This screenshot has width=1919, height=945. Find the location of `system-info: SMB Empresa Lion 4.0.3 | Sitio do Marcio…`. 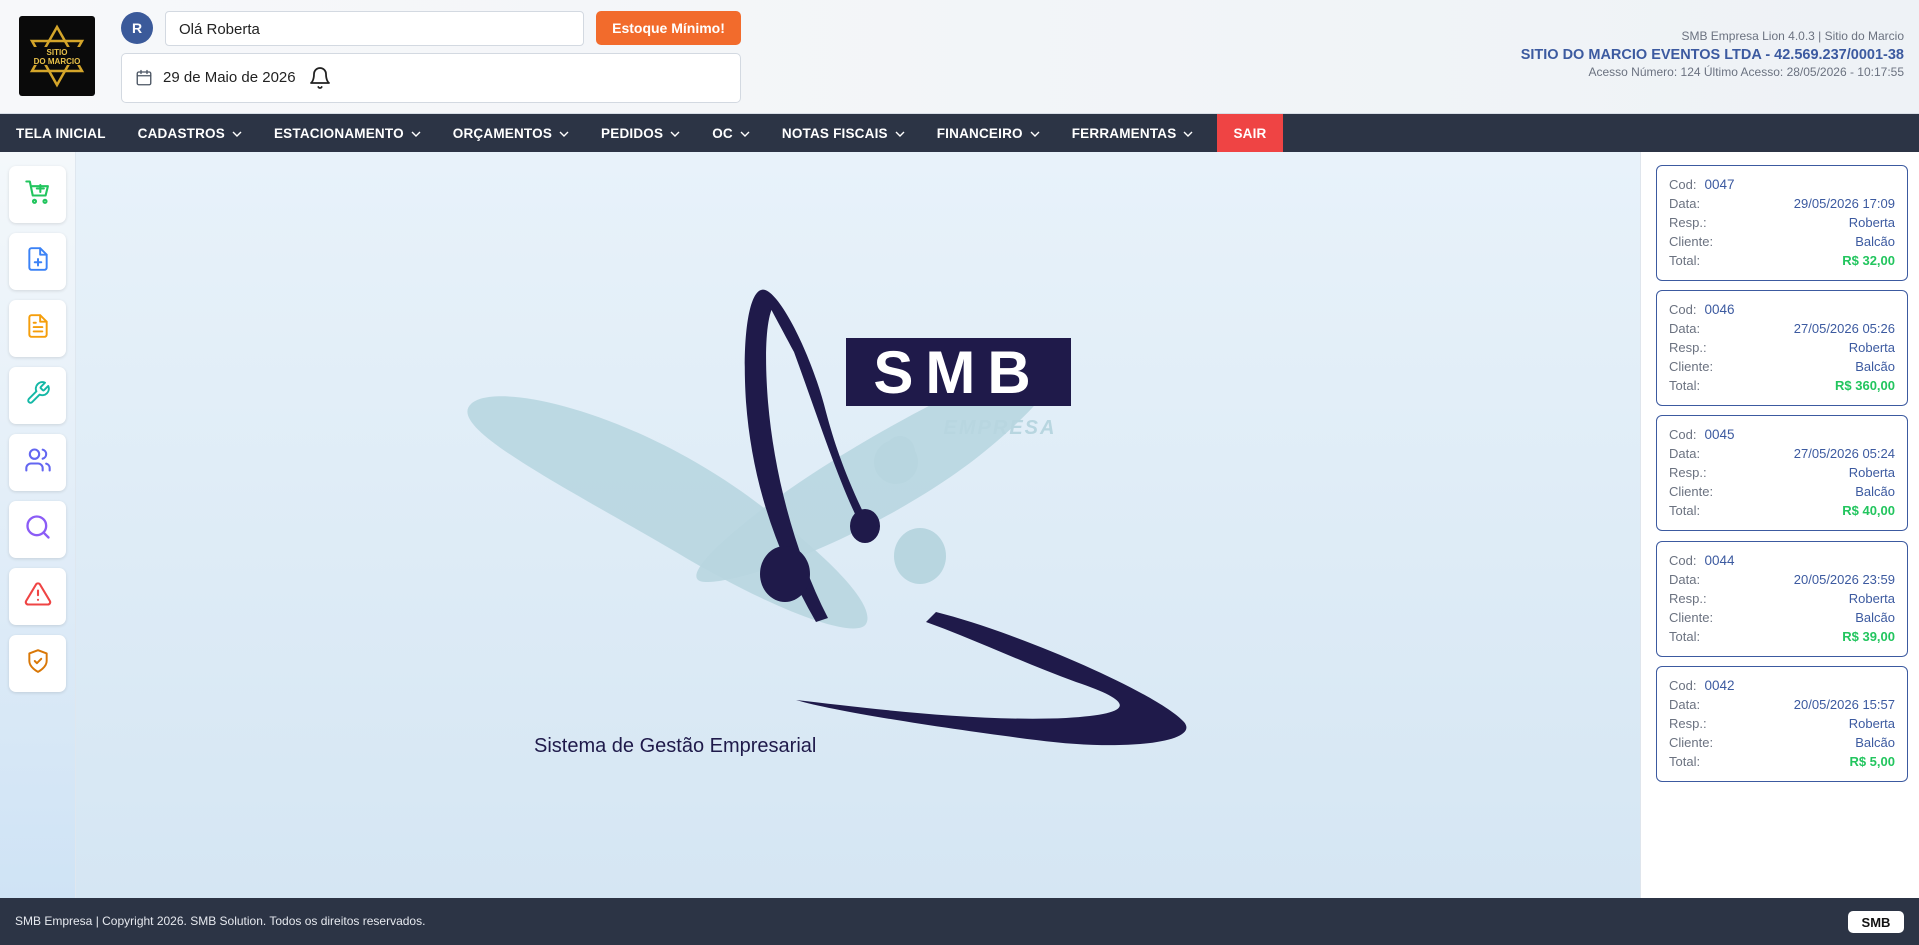

system-info: SMB Empresa Lion 4.0.3 | Sitio do Marcio… is located at coordinates (1712, 54).